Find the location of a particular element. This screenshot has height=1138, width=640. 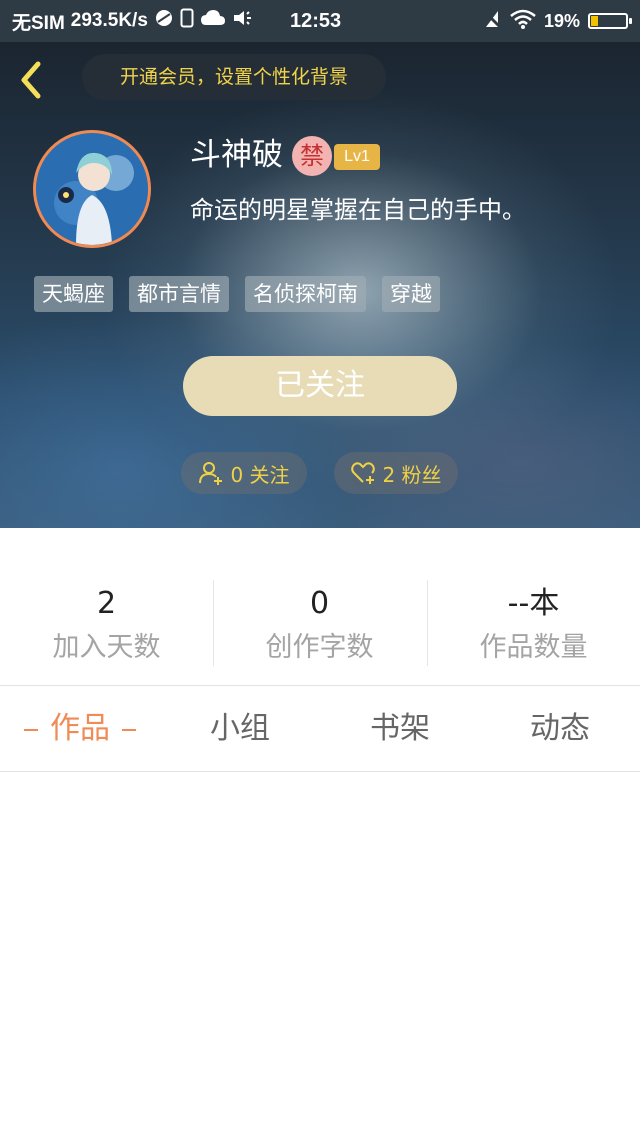

data-saver-icon is located at coordinates (164, 21).